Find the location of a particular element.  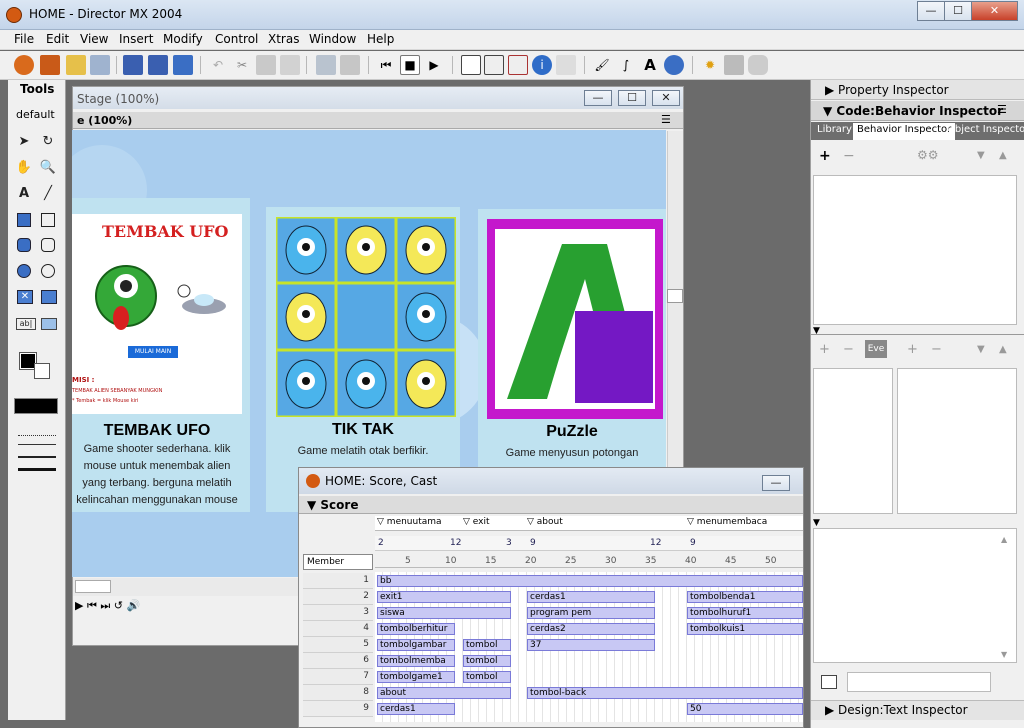

stage-zoom-select is located at coordinates (93, 586).